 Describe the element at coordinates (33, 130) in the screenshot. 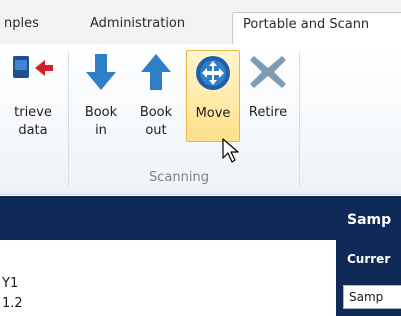

I see `retrieve-label-line2: data` at that location.